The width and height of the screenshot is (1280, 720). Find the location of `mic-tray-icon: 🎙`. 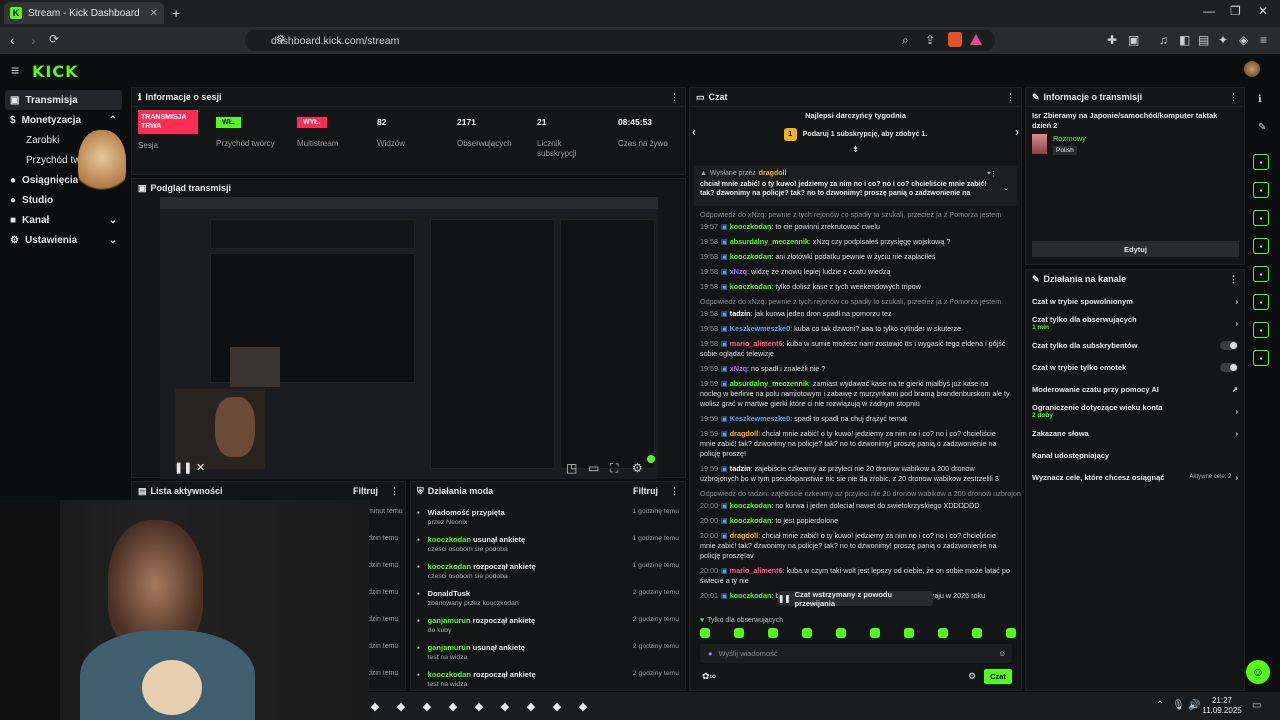

mic-tray-icon: 🎙 is located at coordinates (1178, 705).